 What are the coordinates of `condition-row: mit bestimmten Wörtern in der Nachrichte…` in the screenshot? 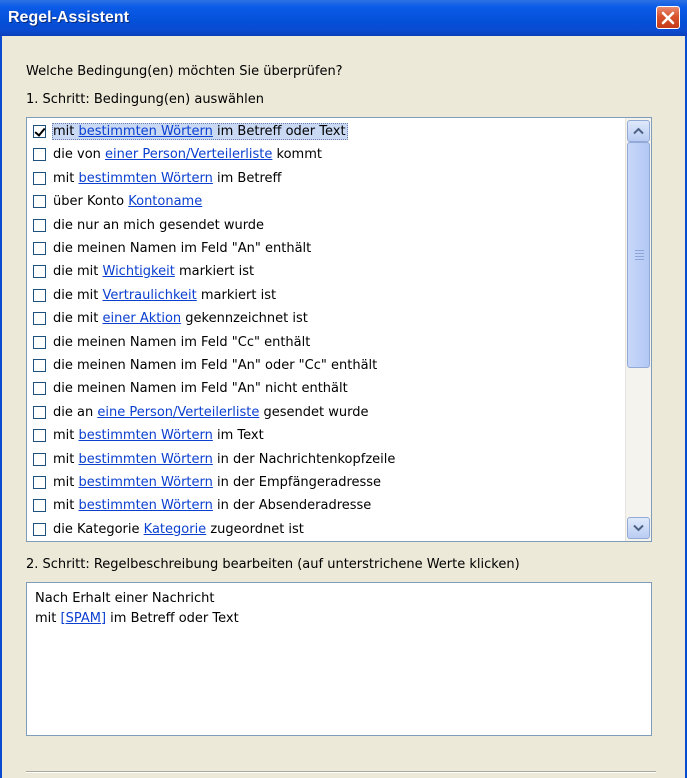 It's located at (326, 459).